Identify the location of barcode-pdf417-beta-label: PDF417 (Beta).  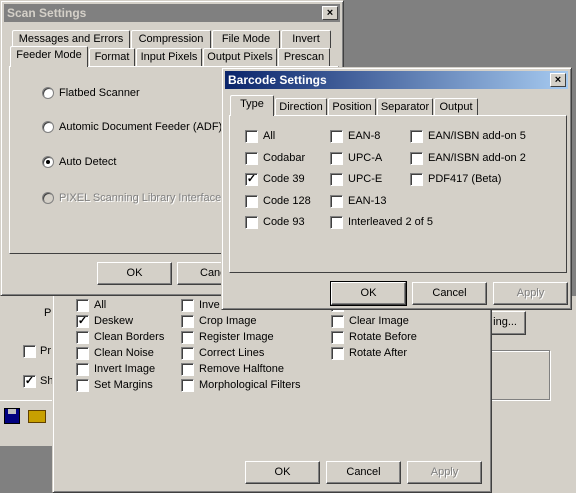
(465, 179).